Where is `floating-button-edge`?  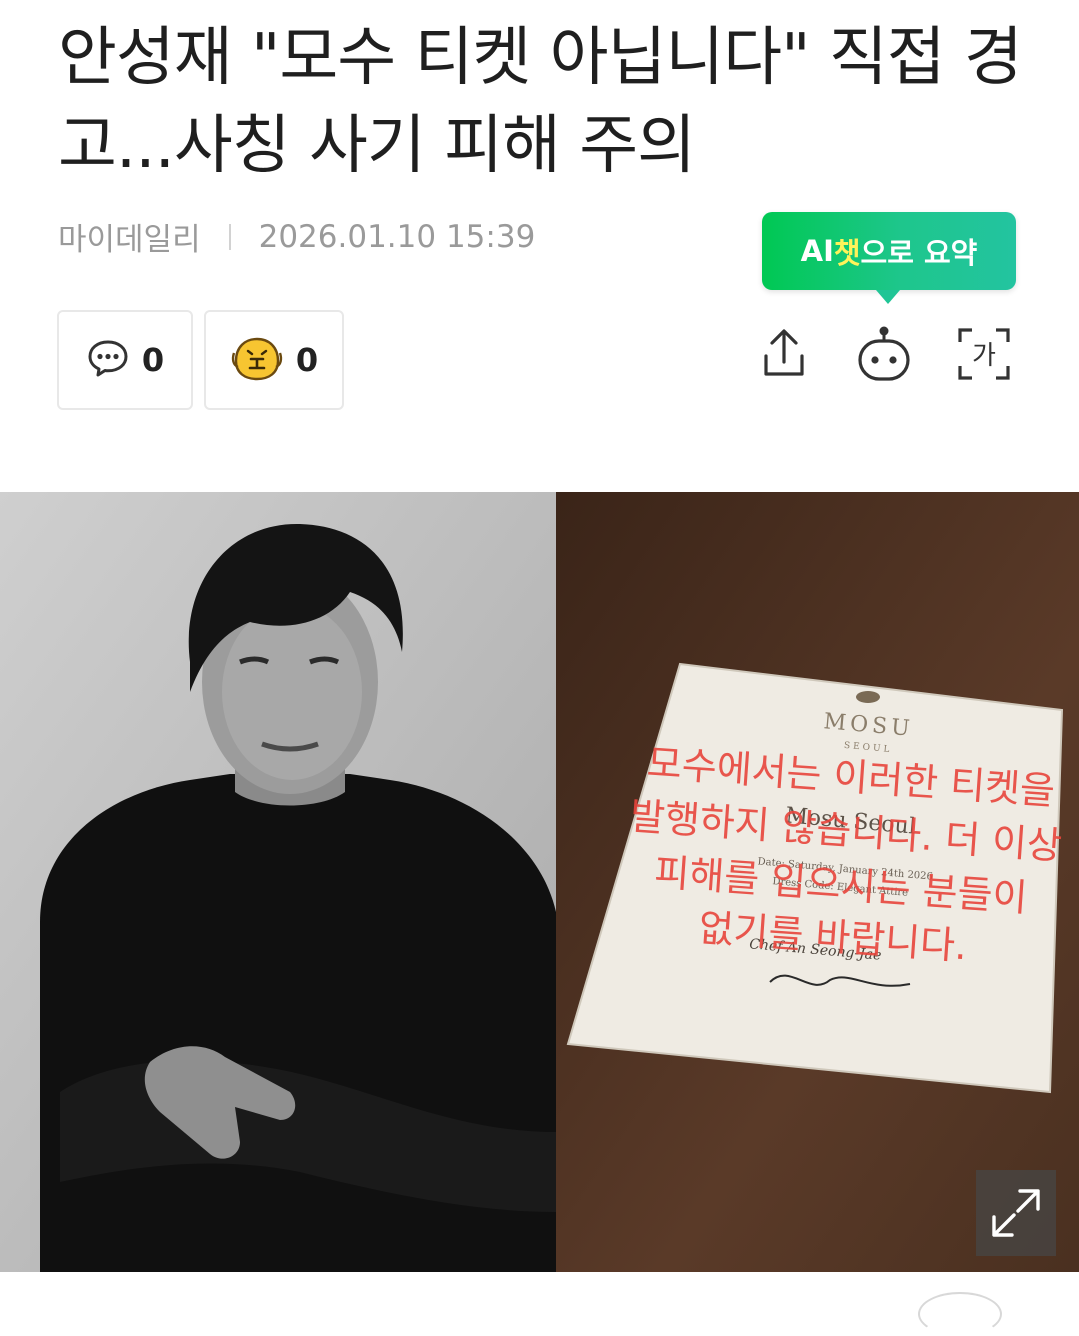
floating-button-edge is located at coordinates (960, 1314).